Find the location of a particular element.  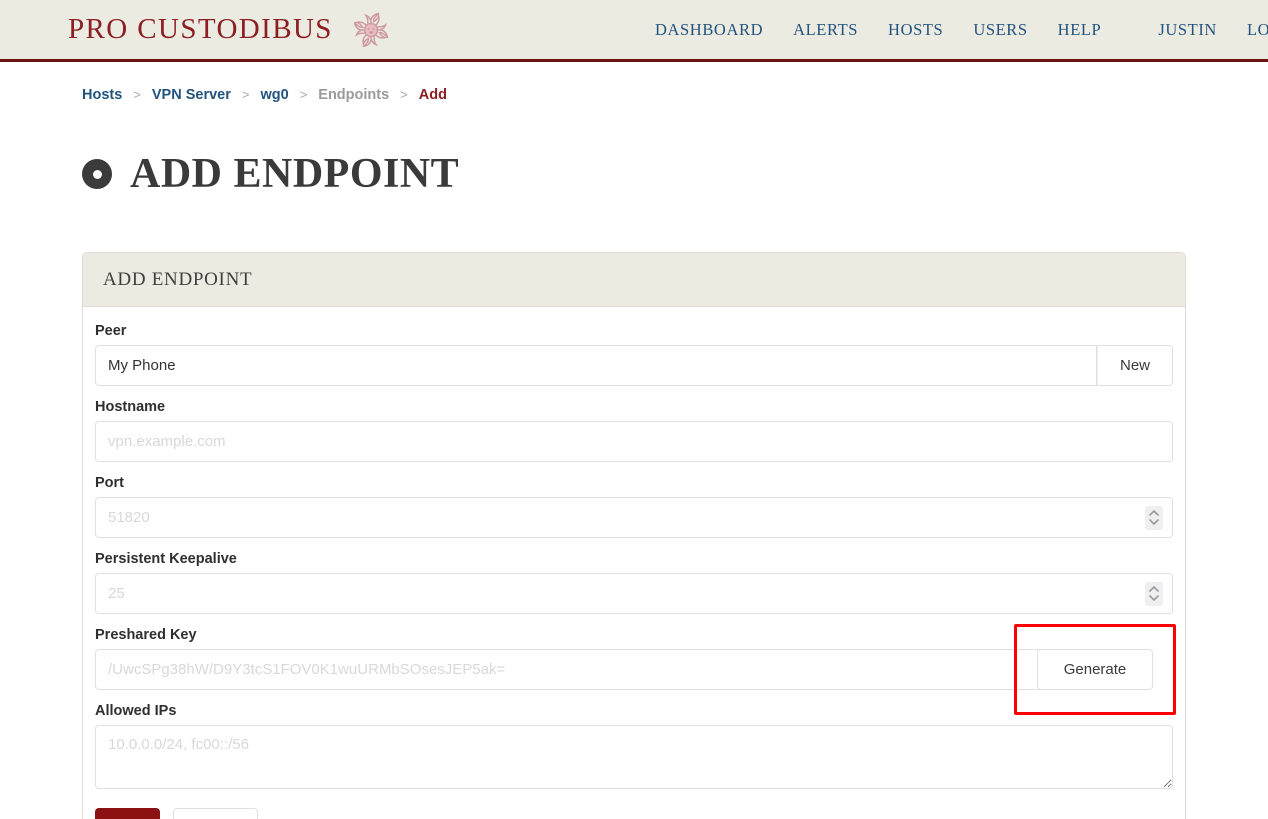

persistent-keepalive-label: Persistent Keepalive is located at coordinates (166, 559).